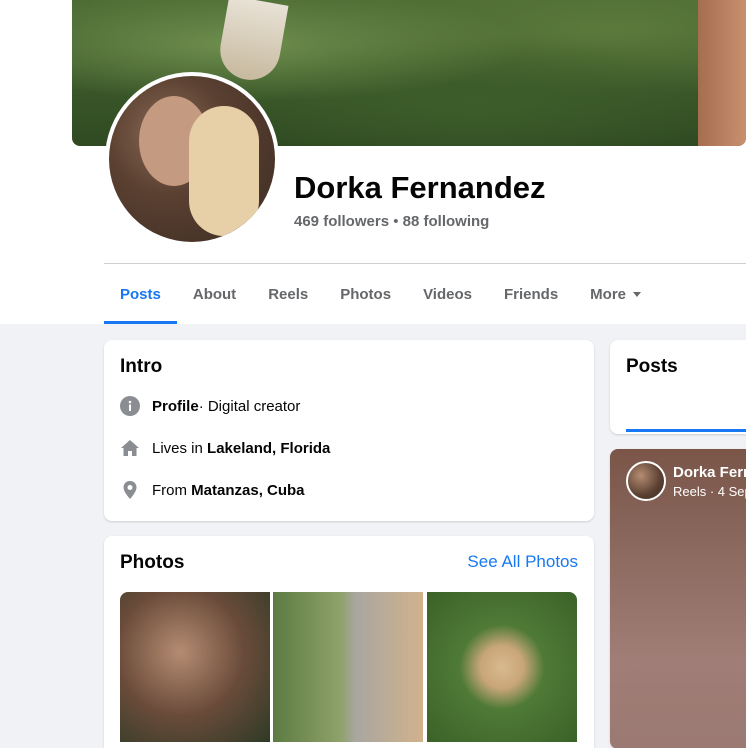 The width and height of the screenshot is (746, 748). I want to click on intro-from-value: Matanzas, Cuba, so click(247, 490).